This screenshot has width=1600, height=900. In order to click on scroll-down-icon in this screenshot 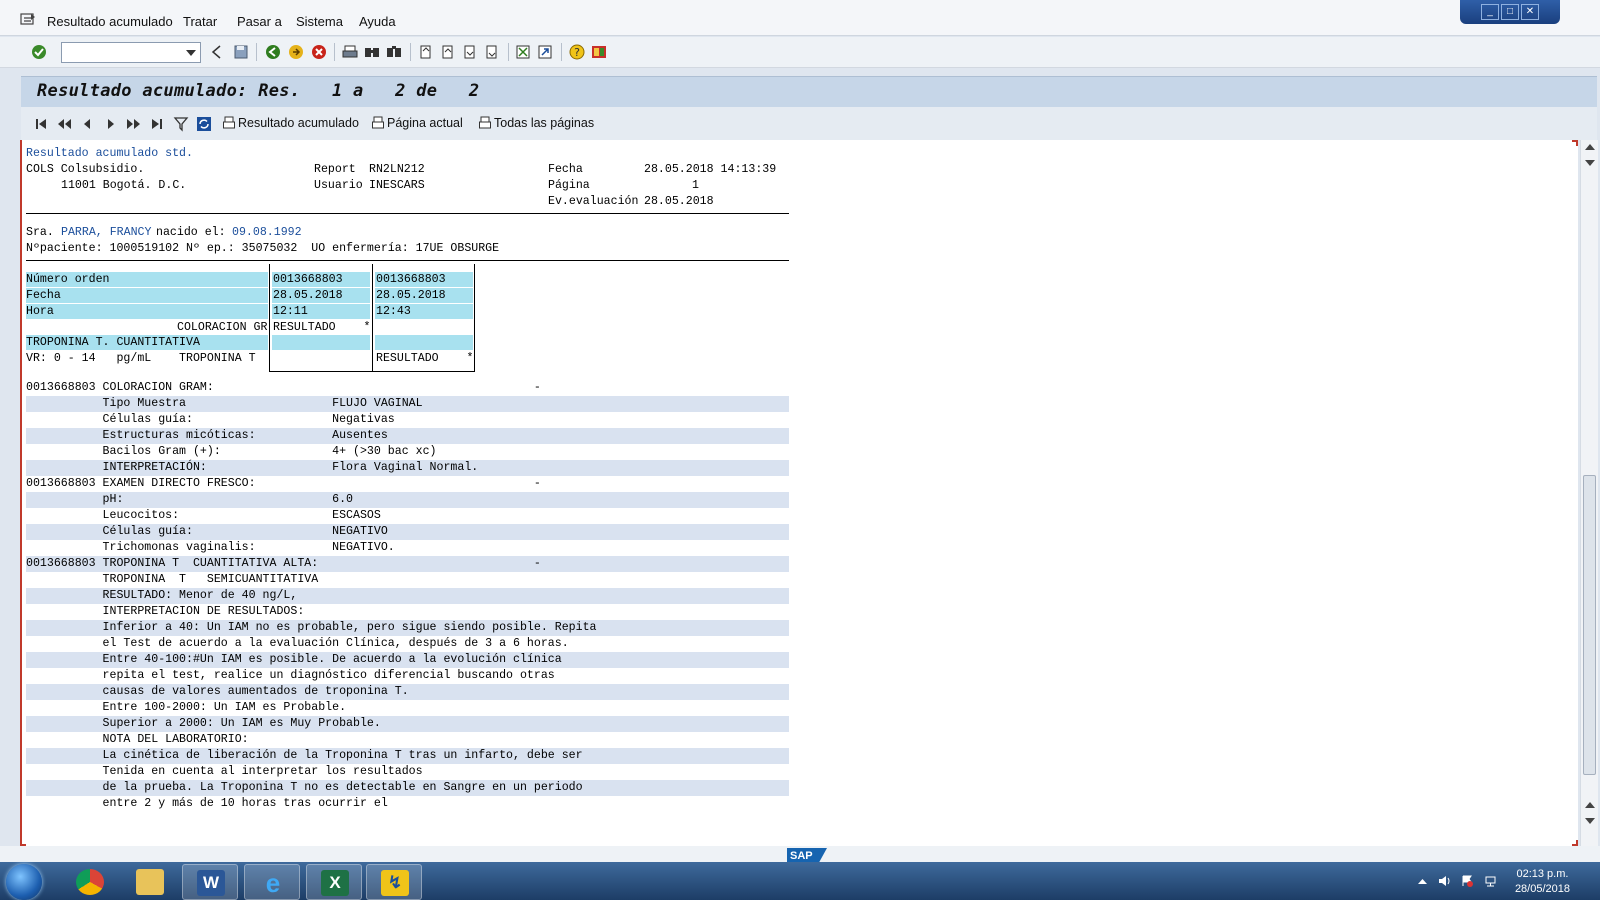, I will do `click(1590, 821)`.